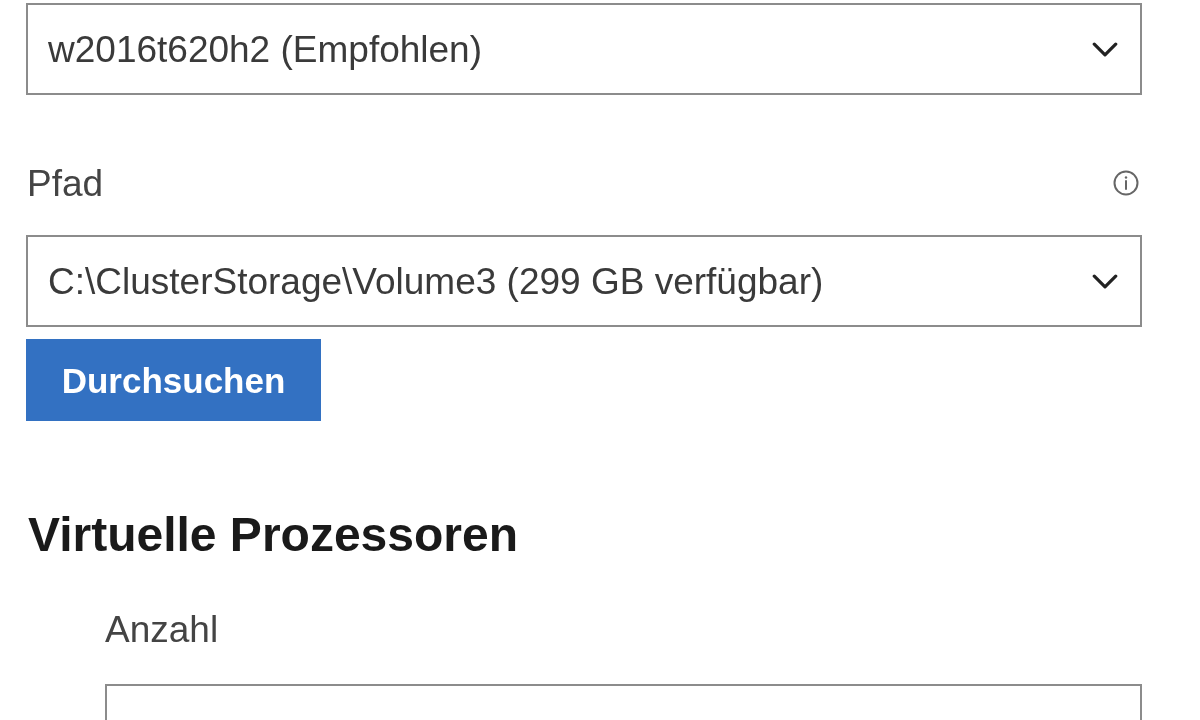 Image resolution: width=1200 pixels, height=720 pixels. I want to click on machine-select: w2016t620h2 (Empfohlen), so click(584, 49).